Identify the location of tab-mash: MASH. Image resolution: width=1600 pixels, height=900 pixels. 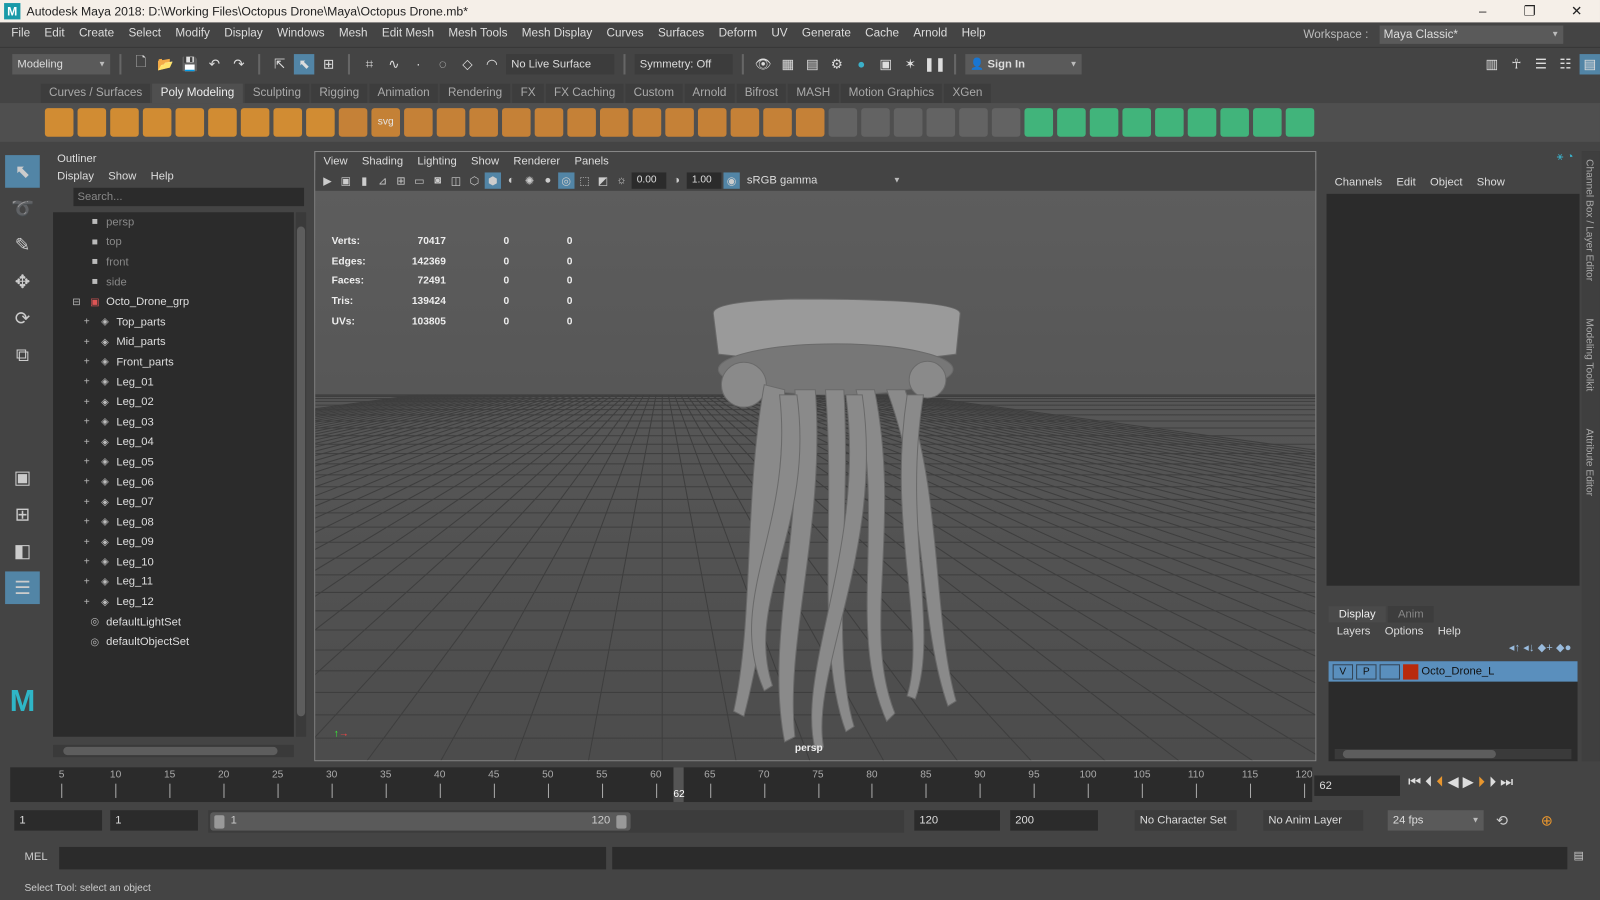
(813, 93).